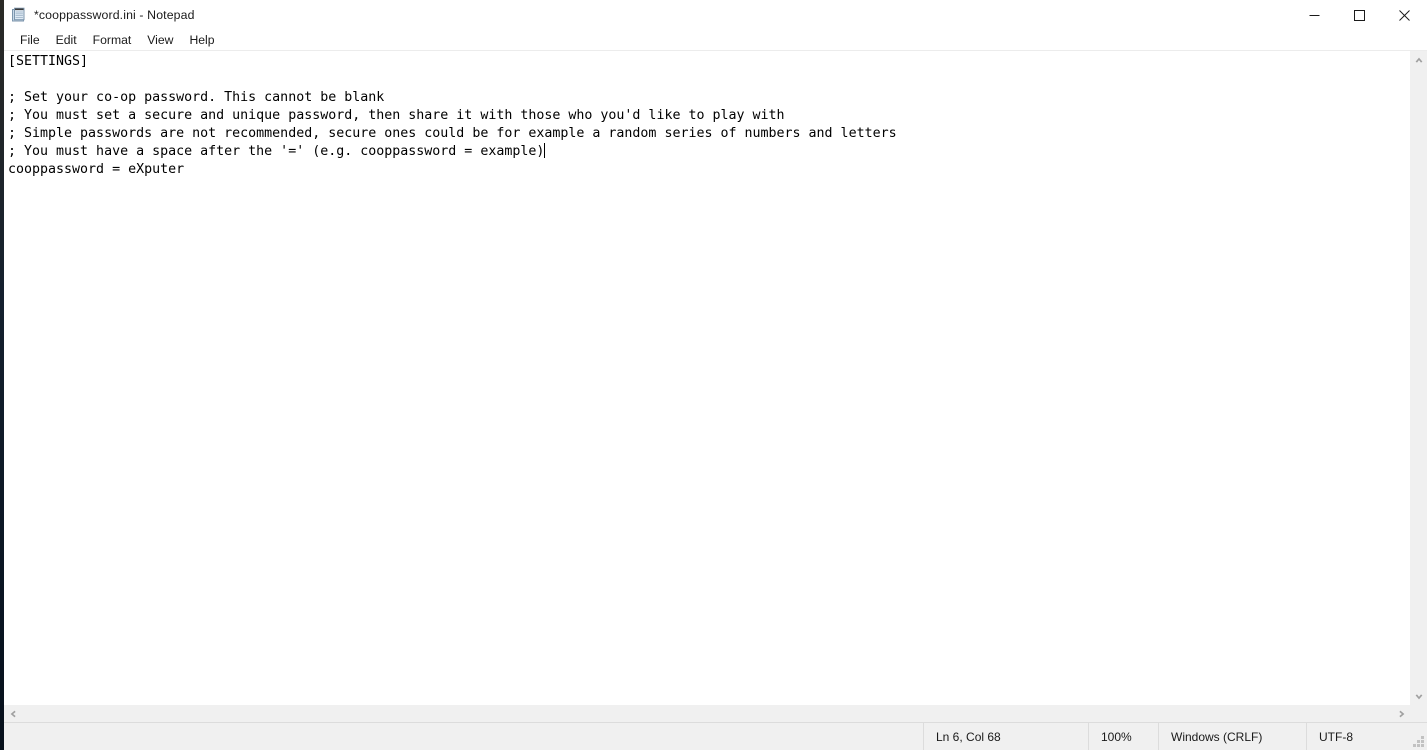 Image resolution: width=1427 pixels, height=750 pixels. I want to click on minimize-button, so click(1314, 15).